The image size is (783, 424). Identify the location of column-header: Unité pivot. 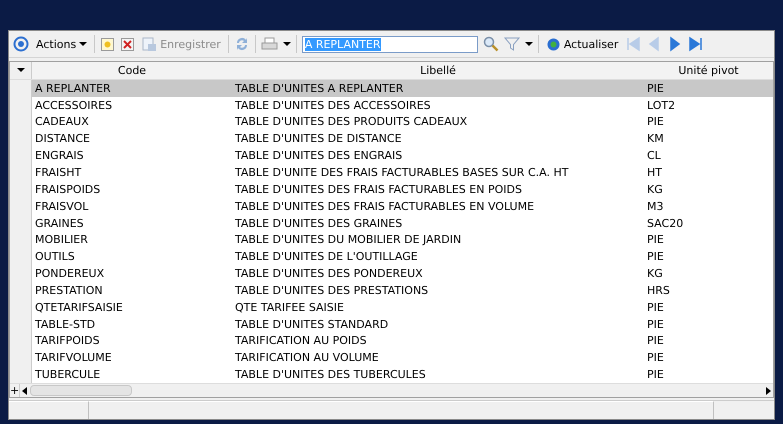
(708, 70).